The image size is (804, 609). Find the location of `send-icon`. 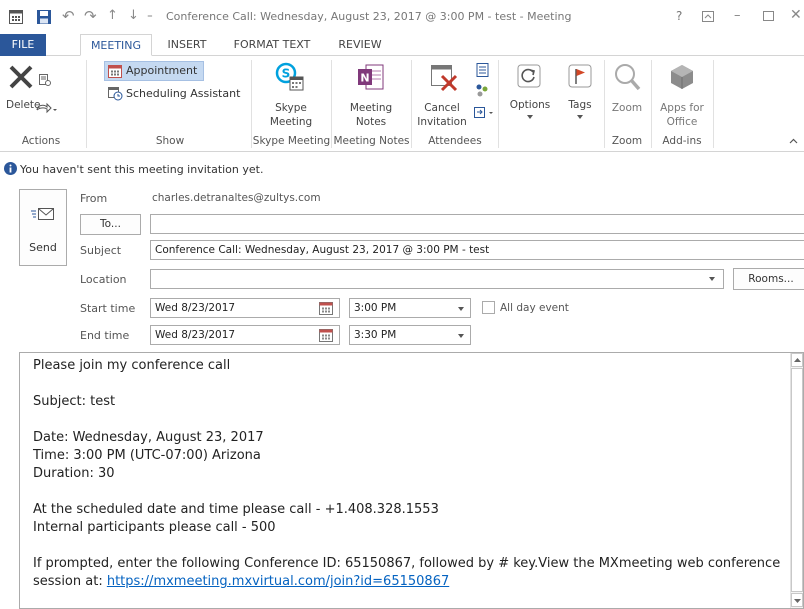

send-icon is located at coordinates (42, 214).